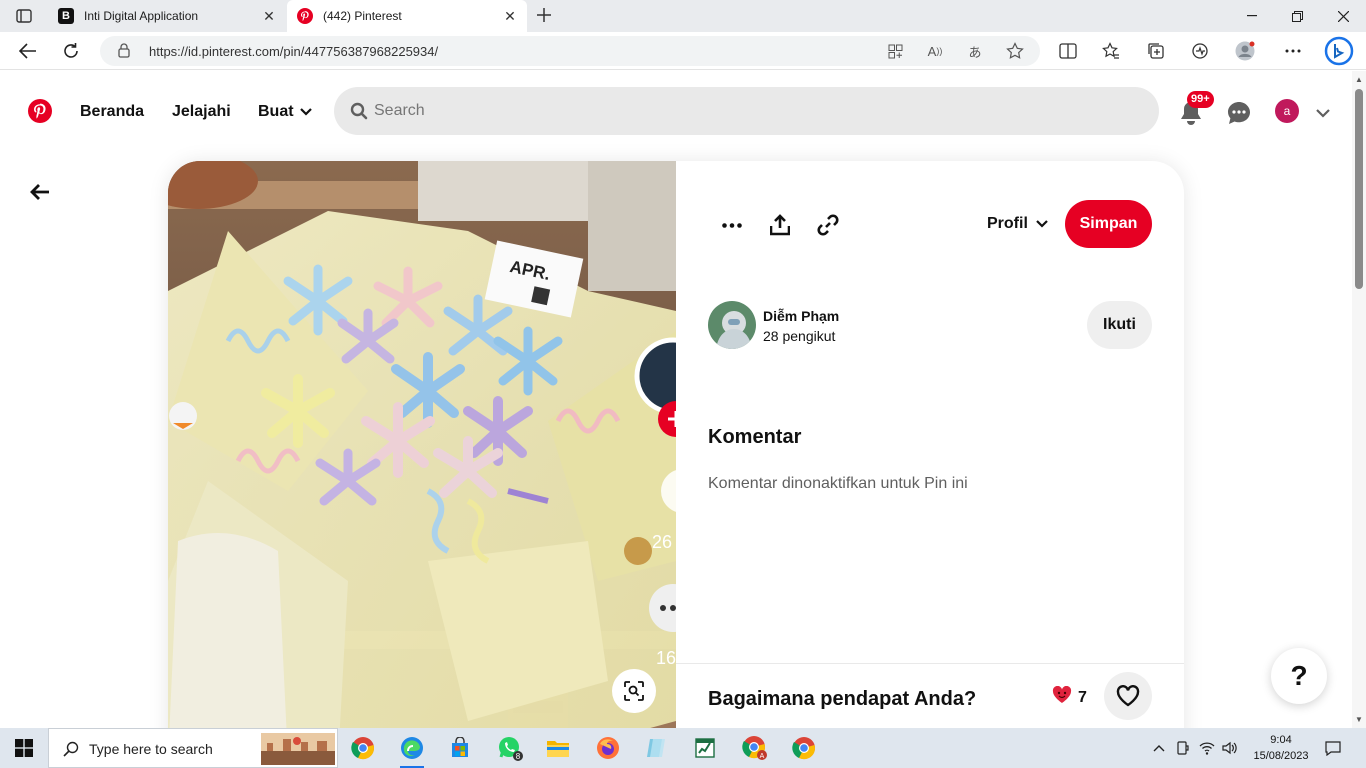 The height and width of the screenshot is (768, 1366). Describe the element at coordinates (1239, 113) in the screenshot. I see `messages-icon` at that location.